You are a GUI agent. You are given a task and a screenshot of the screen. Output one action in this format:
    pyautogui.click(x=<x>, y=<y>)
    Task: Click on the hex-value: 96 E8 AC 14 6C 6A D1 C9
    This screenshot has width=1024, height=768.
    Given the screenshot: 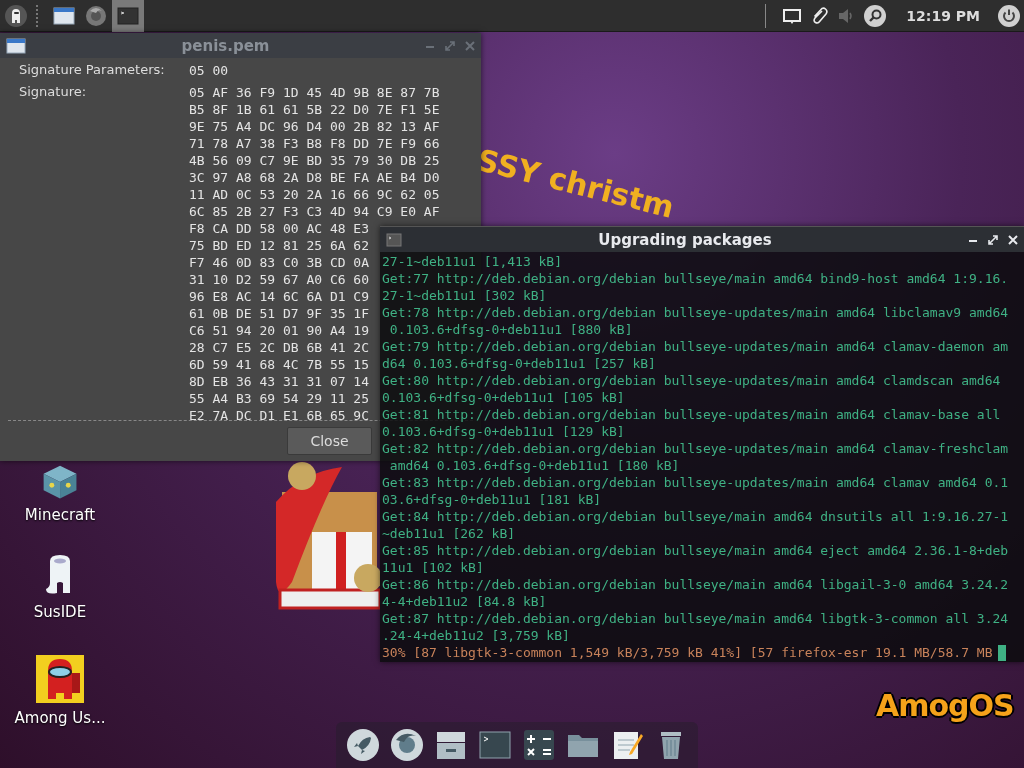 What is the action you would take?
    pyautogui.click(x=279, y=296)
    